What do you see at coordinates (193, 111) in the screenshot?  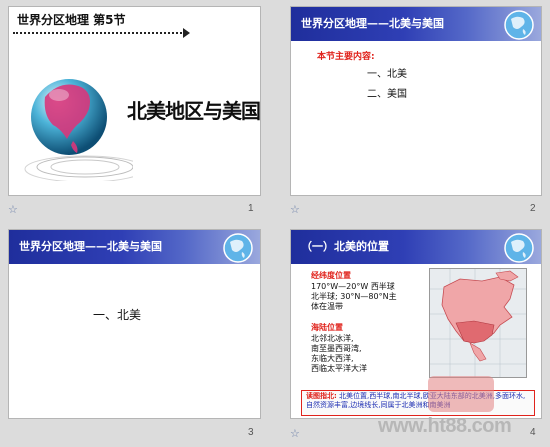 I see `slide-1-heading: 北美地区与美国` at bounding box center [193, 111].